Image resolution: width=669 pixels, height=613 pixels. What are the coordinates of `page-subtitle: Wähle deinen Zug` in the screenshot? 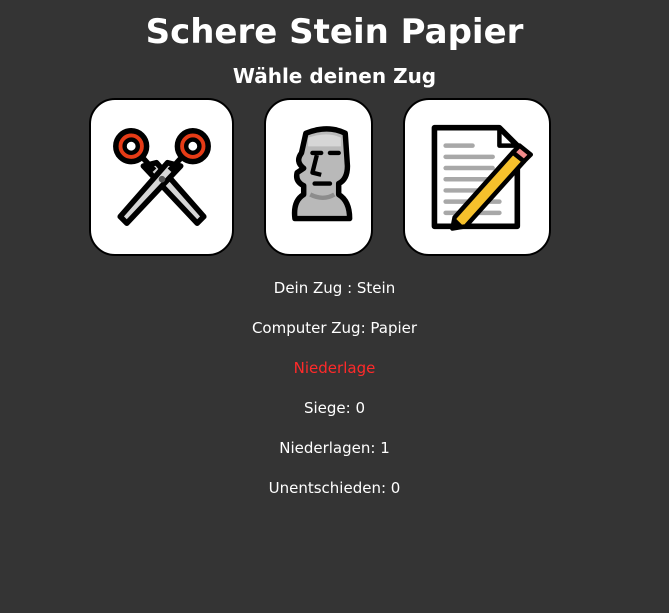 It's located at (334, 76).